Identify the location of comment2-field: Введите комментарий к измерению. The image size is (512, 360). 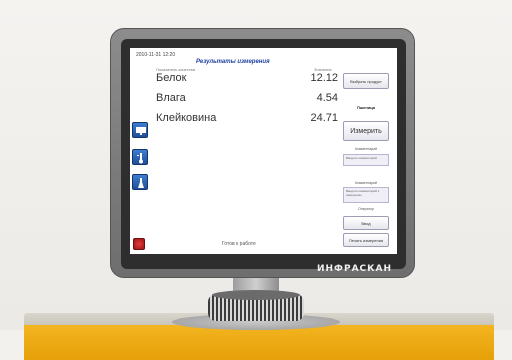
(366, 195).